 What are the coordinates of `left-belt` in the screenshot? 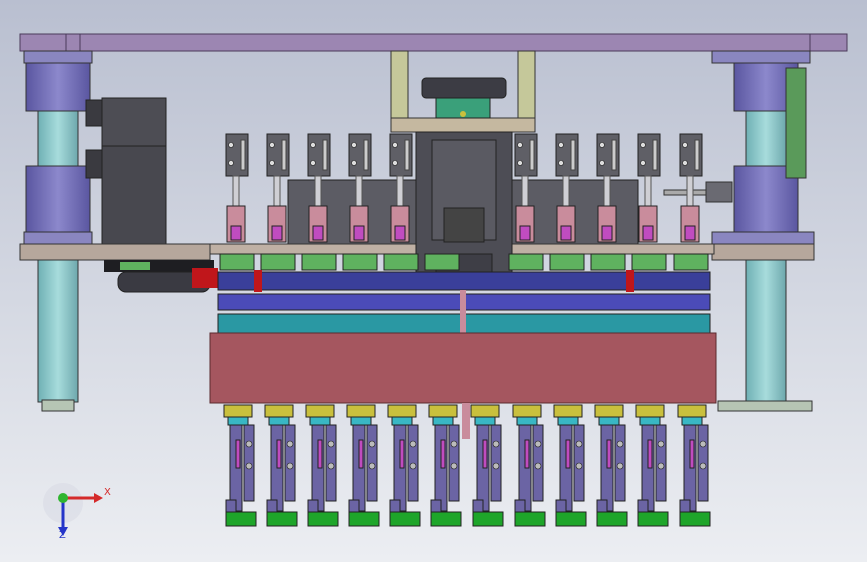 It's located at (161, 276).